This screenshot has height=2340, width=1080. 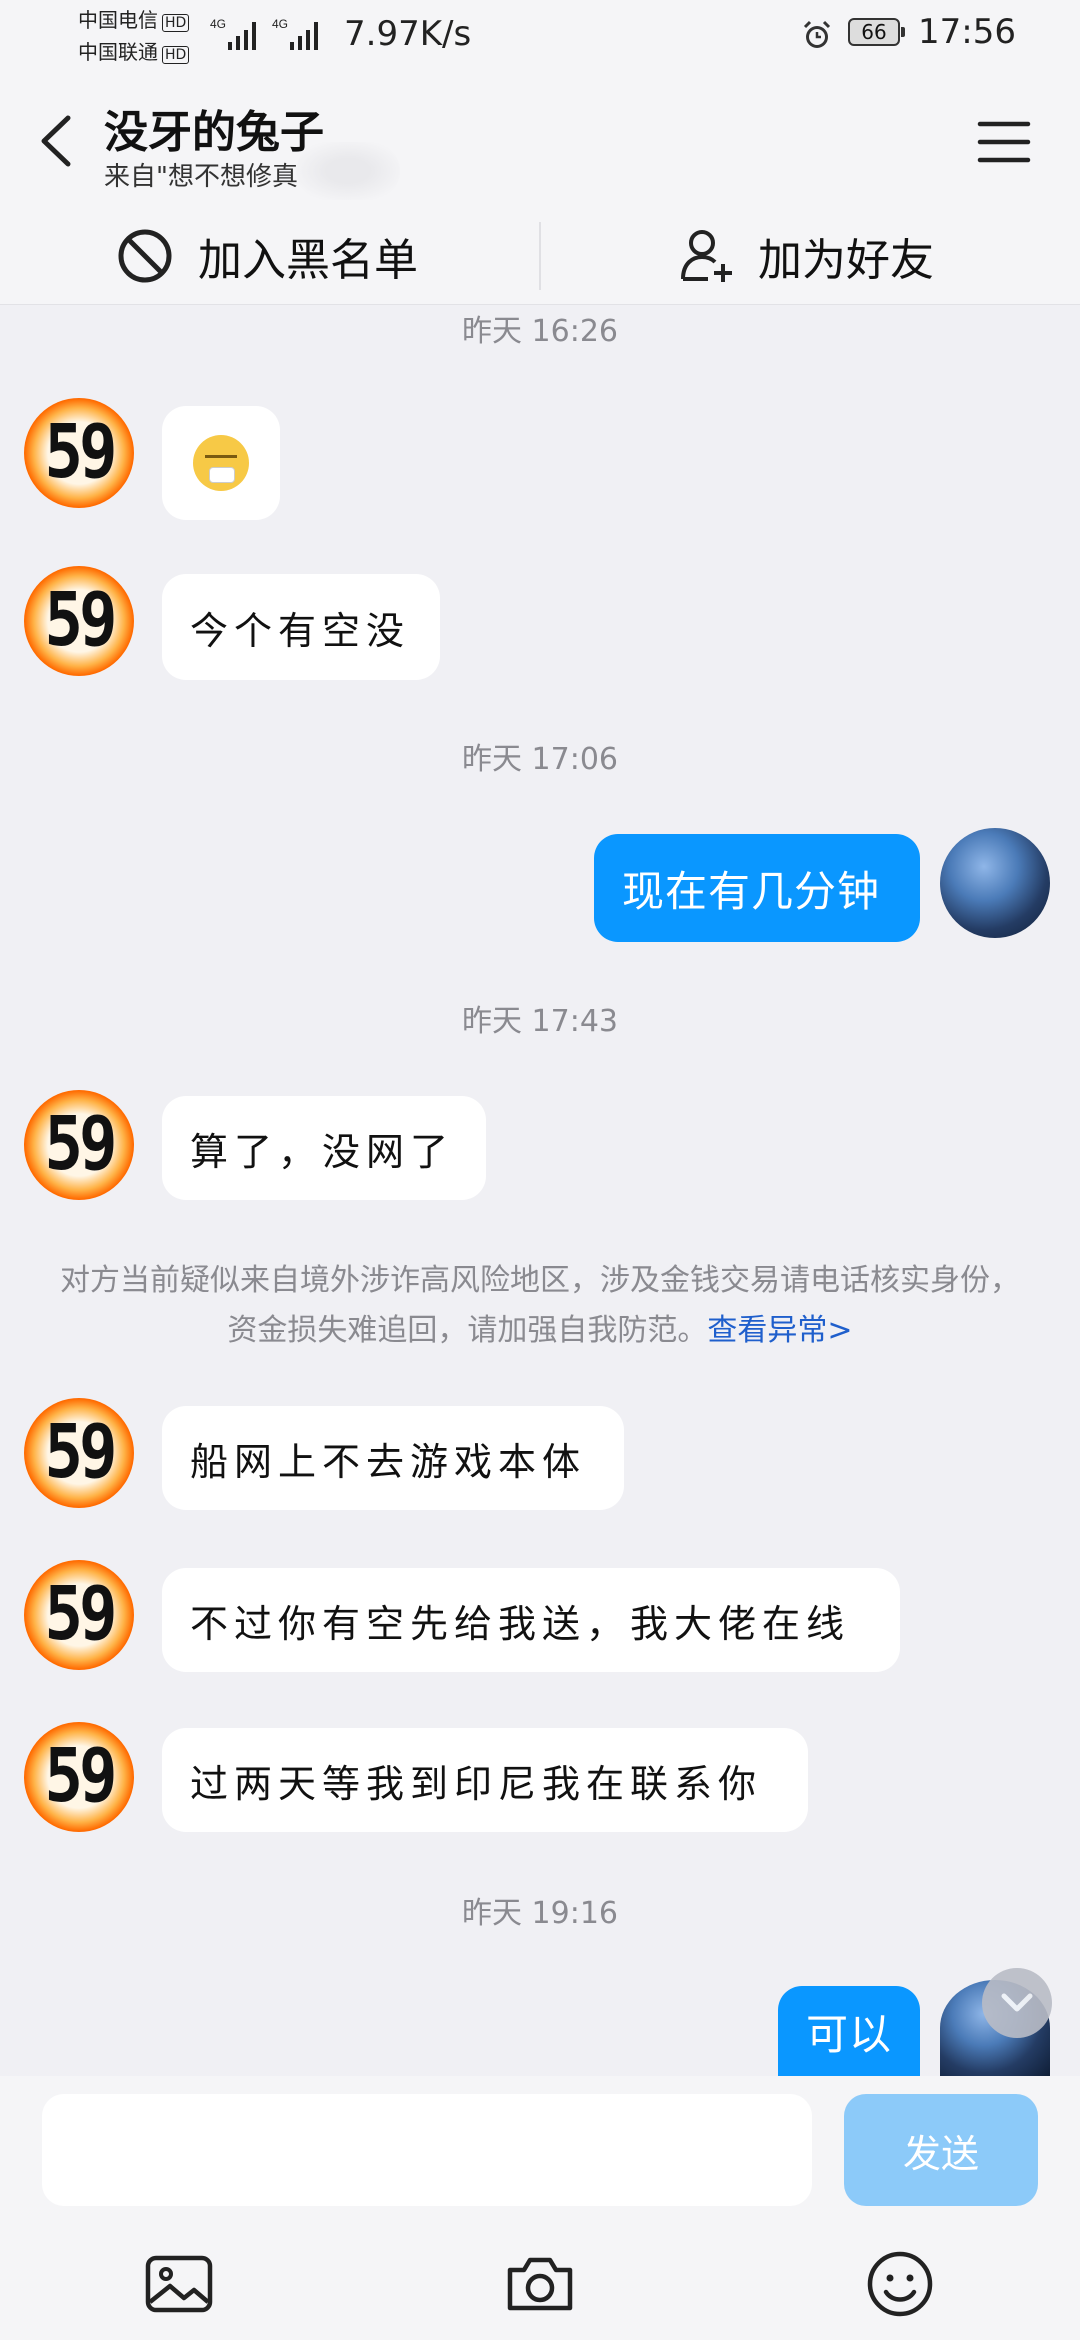 What do you see at coordinates (180, 2284) in the screenshot?
I see `image-icon` at bounding box center [180, 2284].